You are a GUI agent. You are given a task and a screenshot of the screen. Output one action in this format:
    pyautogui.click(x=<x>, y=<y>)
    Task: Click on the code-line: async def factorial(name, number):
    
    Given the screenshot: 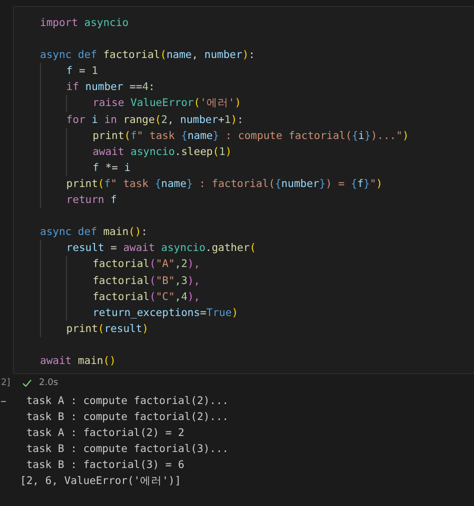 What is the action you would take?
    pyautogui.click(x=148, y=56)
    